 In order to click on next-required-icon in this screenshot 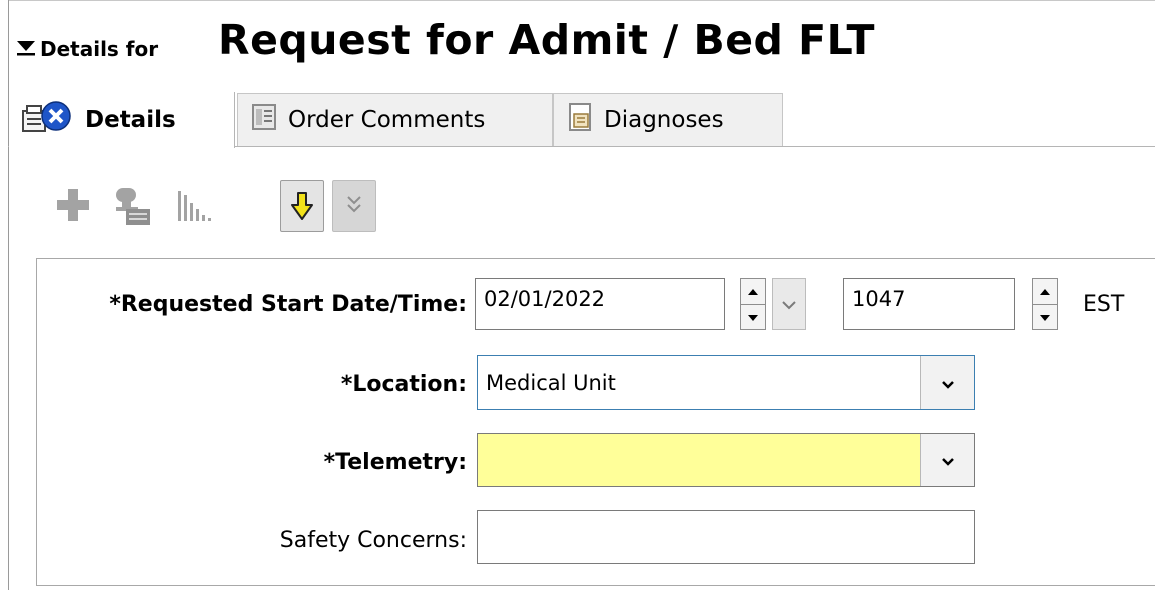, I will do `click(302, 208)`.